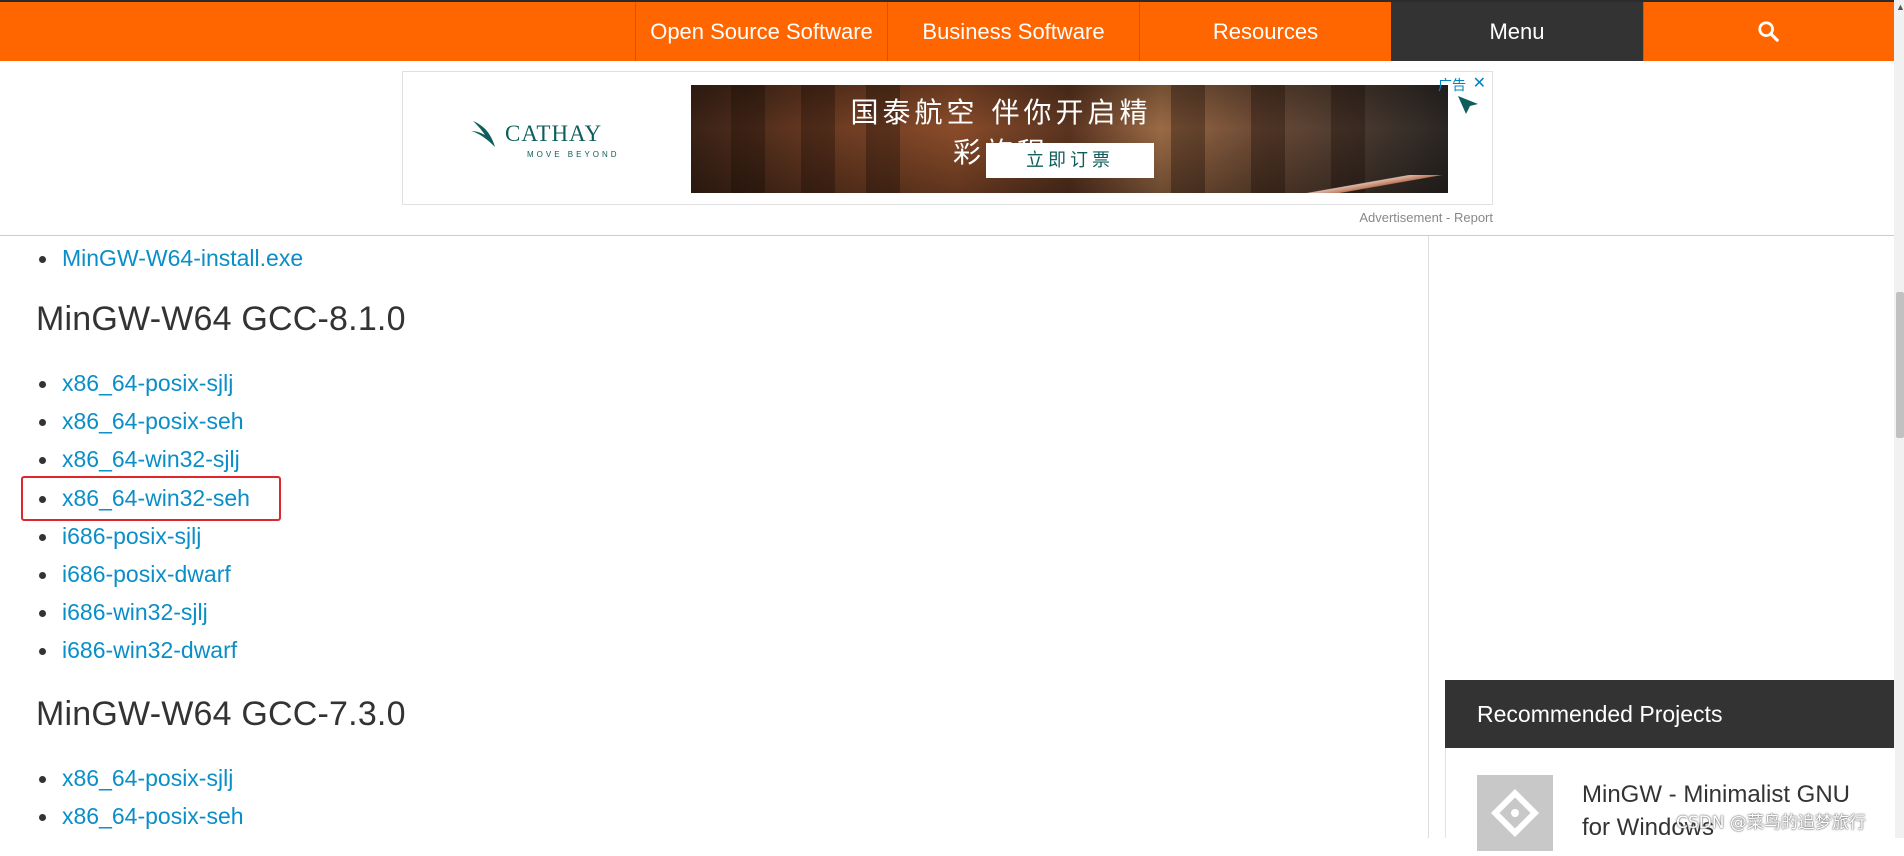 The width and height of the screenshot is (1904, 856). What do you see at coordinates (1314, 184) in the screenshot?
I see `ad-image-stripe` at bounding box center [1314, 184].